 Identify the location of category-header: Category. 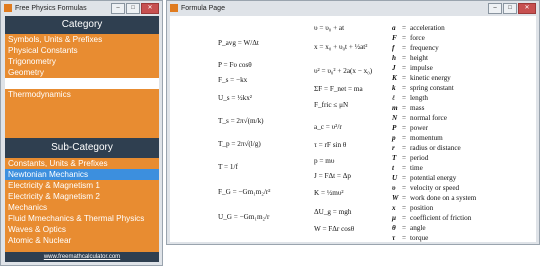
(82, 25).